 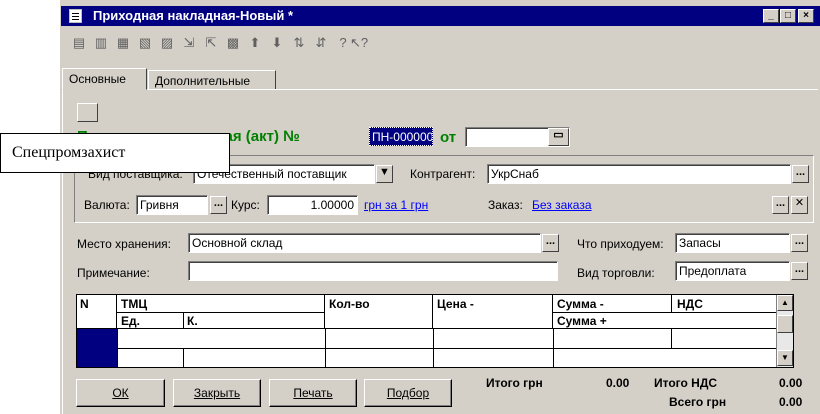 I want to click on calendar-button: ▭, so click(x=558, y=137).